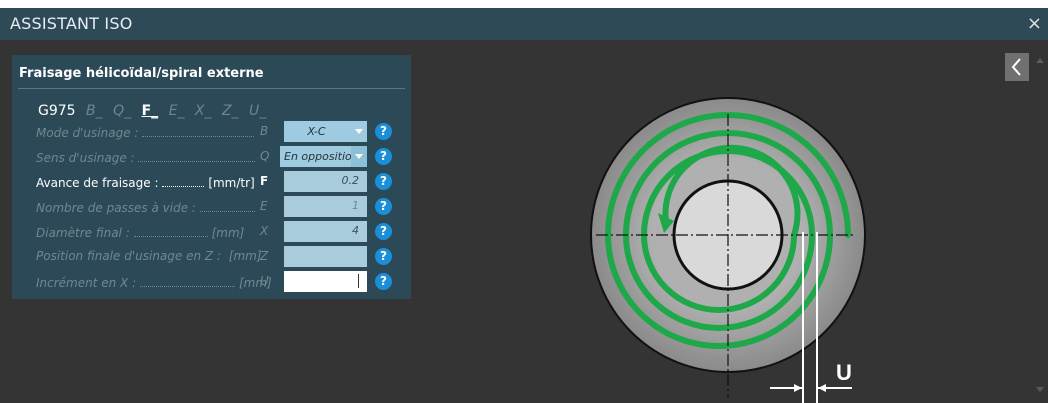 The width and height of the screenshot is (1048, 403). I want to click on close-icon: ×, so click(1034, 24).